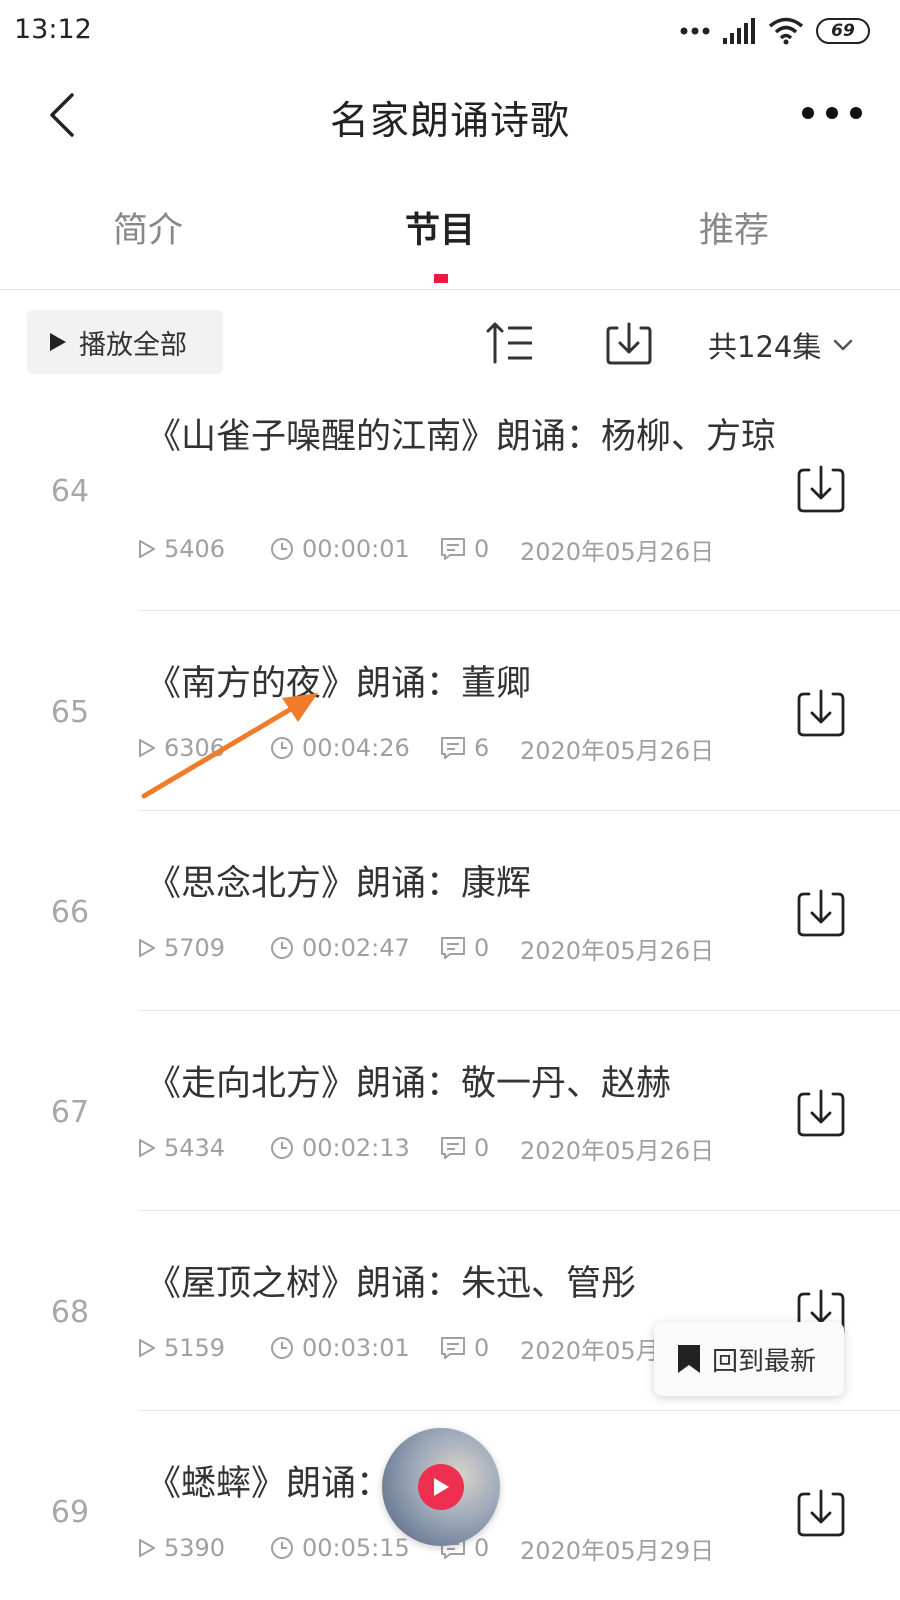 The height and width of the screenshot is (1600, 900). I want to click on sort-icon, so click(509, 343).